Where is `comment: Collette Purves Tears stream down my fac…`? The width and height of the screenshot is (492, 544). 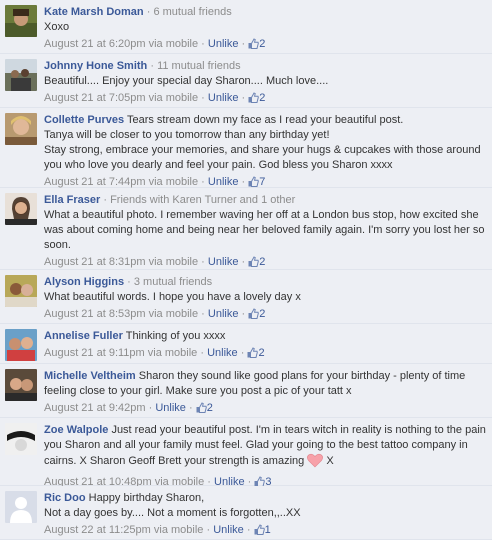 comment: Collette Purves Tears stream down my fac… is located at coordinates (246, 148).